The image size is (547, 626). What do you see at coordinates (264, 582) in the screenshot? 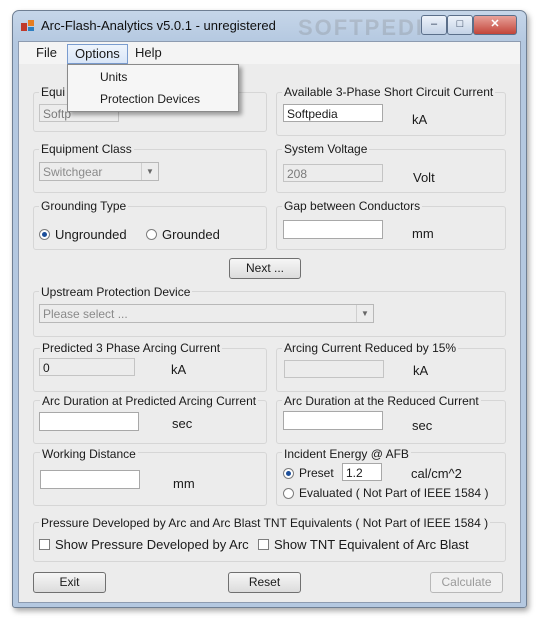
I see `reset-button: Reset` at bounding box center [264, 582].